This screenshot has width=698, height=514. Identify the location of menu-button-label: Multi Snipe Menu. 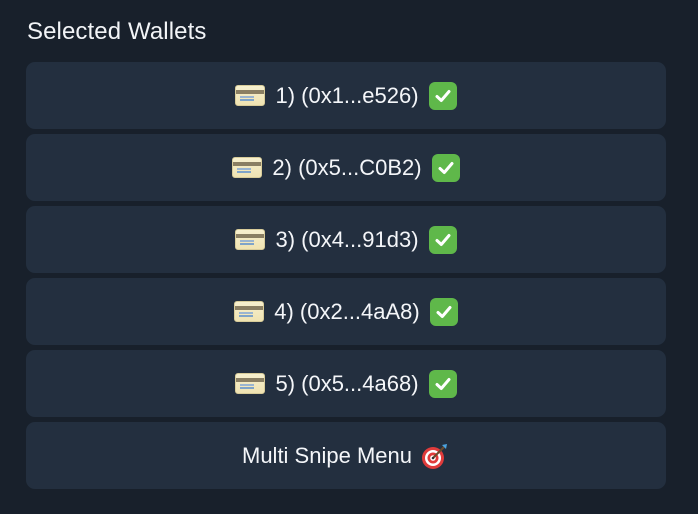
(327, 455).